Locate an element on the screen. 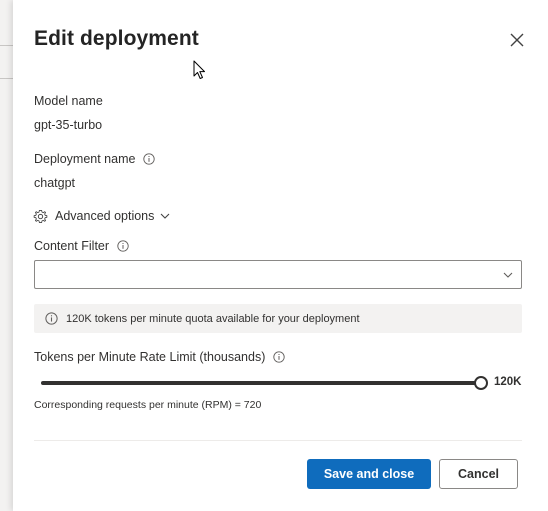 The image size is (548, 511). deployment-name-label-row: Deployment name is located at coordinates (94, 159).